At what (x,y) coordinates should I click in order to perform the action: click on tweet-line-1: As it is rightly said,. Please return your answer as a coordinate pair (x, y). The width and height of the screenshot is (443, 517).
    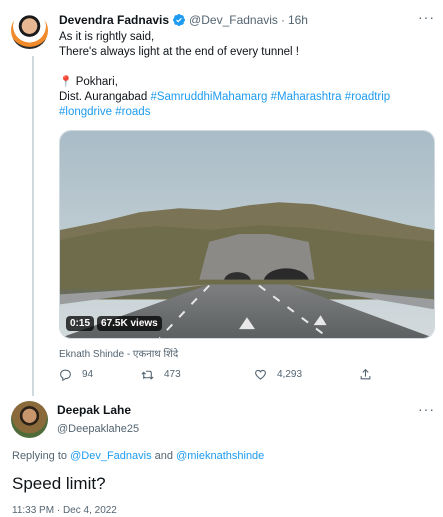
    Looking at the image, I should click on (107, 37).